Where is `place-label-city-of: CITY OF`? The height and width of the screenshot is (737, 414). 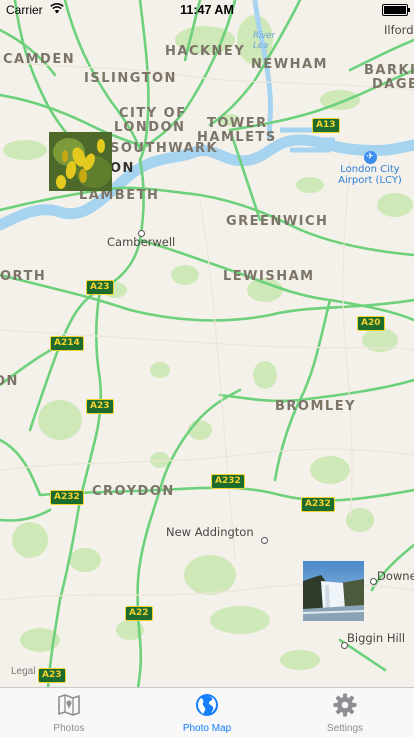 place-label-city-of: CITY OF is located at coordinates (153, 113).